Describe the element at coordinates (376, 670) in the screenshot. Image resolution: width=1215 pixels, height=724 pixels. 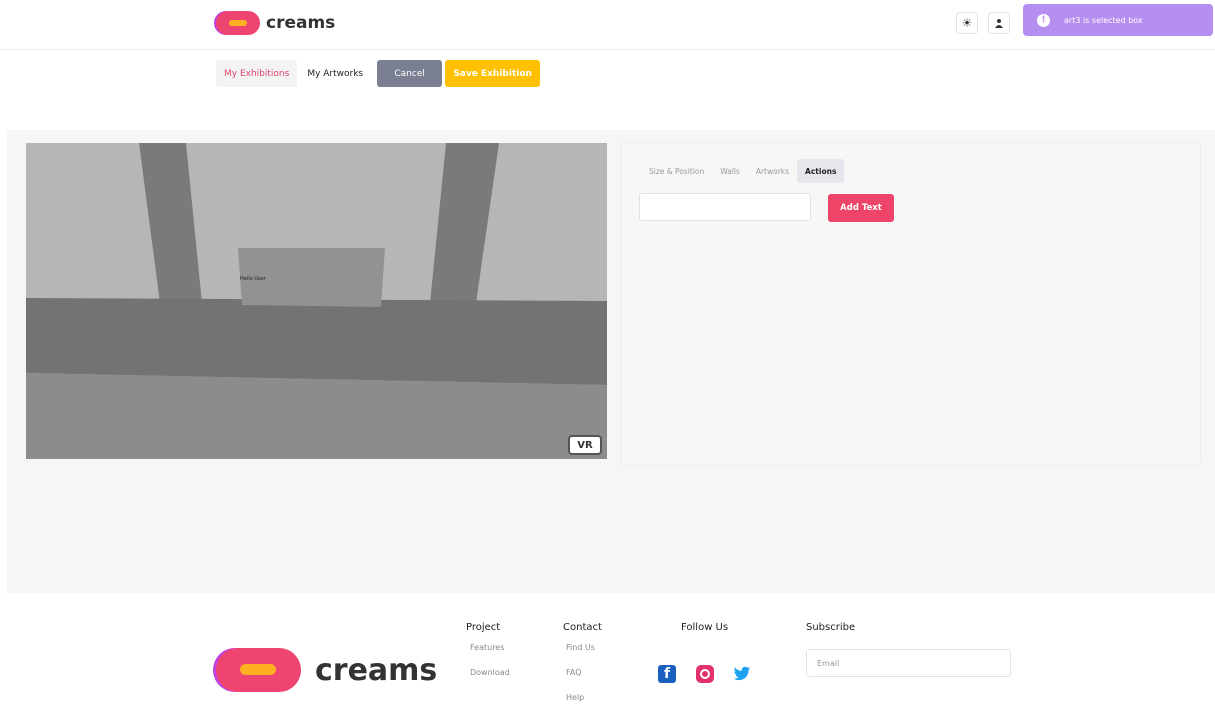
I see `footer-brand-name: creams` at that location.